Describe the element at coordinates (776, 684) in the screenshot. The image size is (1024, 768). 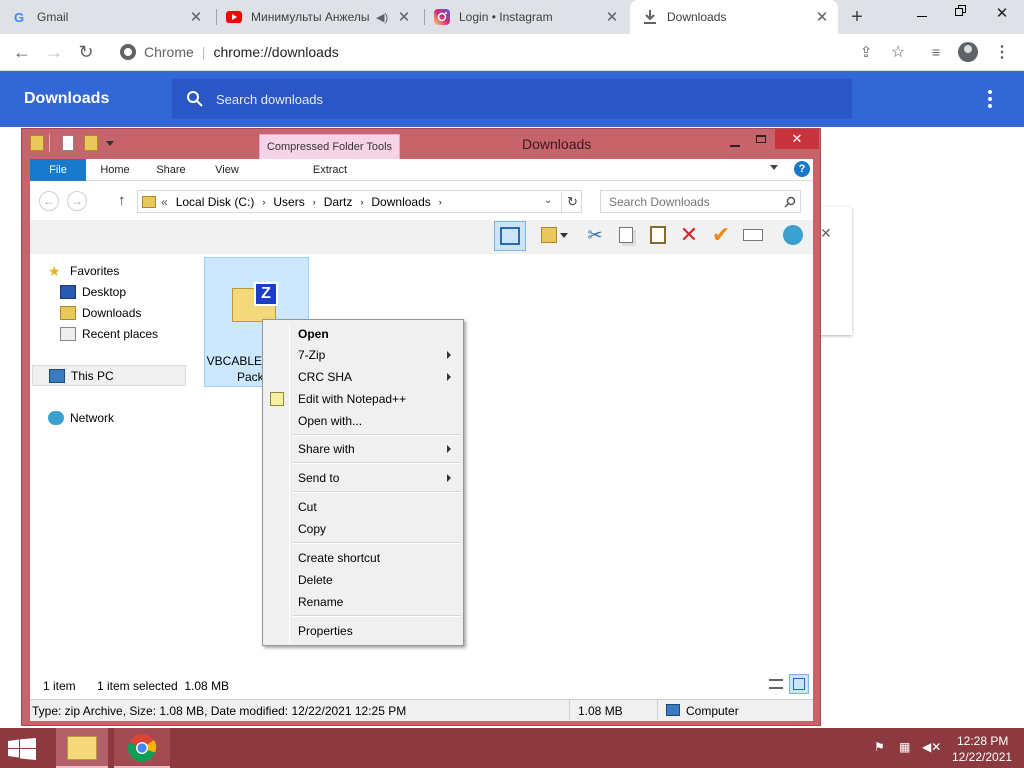
I see `details-view-icon` at that location.